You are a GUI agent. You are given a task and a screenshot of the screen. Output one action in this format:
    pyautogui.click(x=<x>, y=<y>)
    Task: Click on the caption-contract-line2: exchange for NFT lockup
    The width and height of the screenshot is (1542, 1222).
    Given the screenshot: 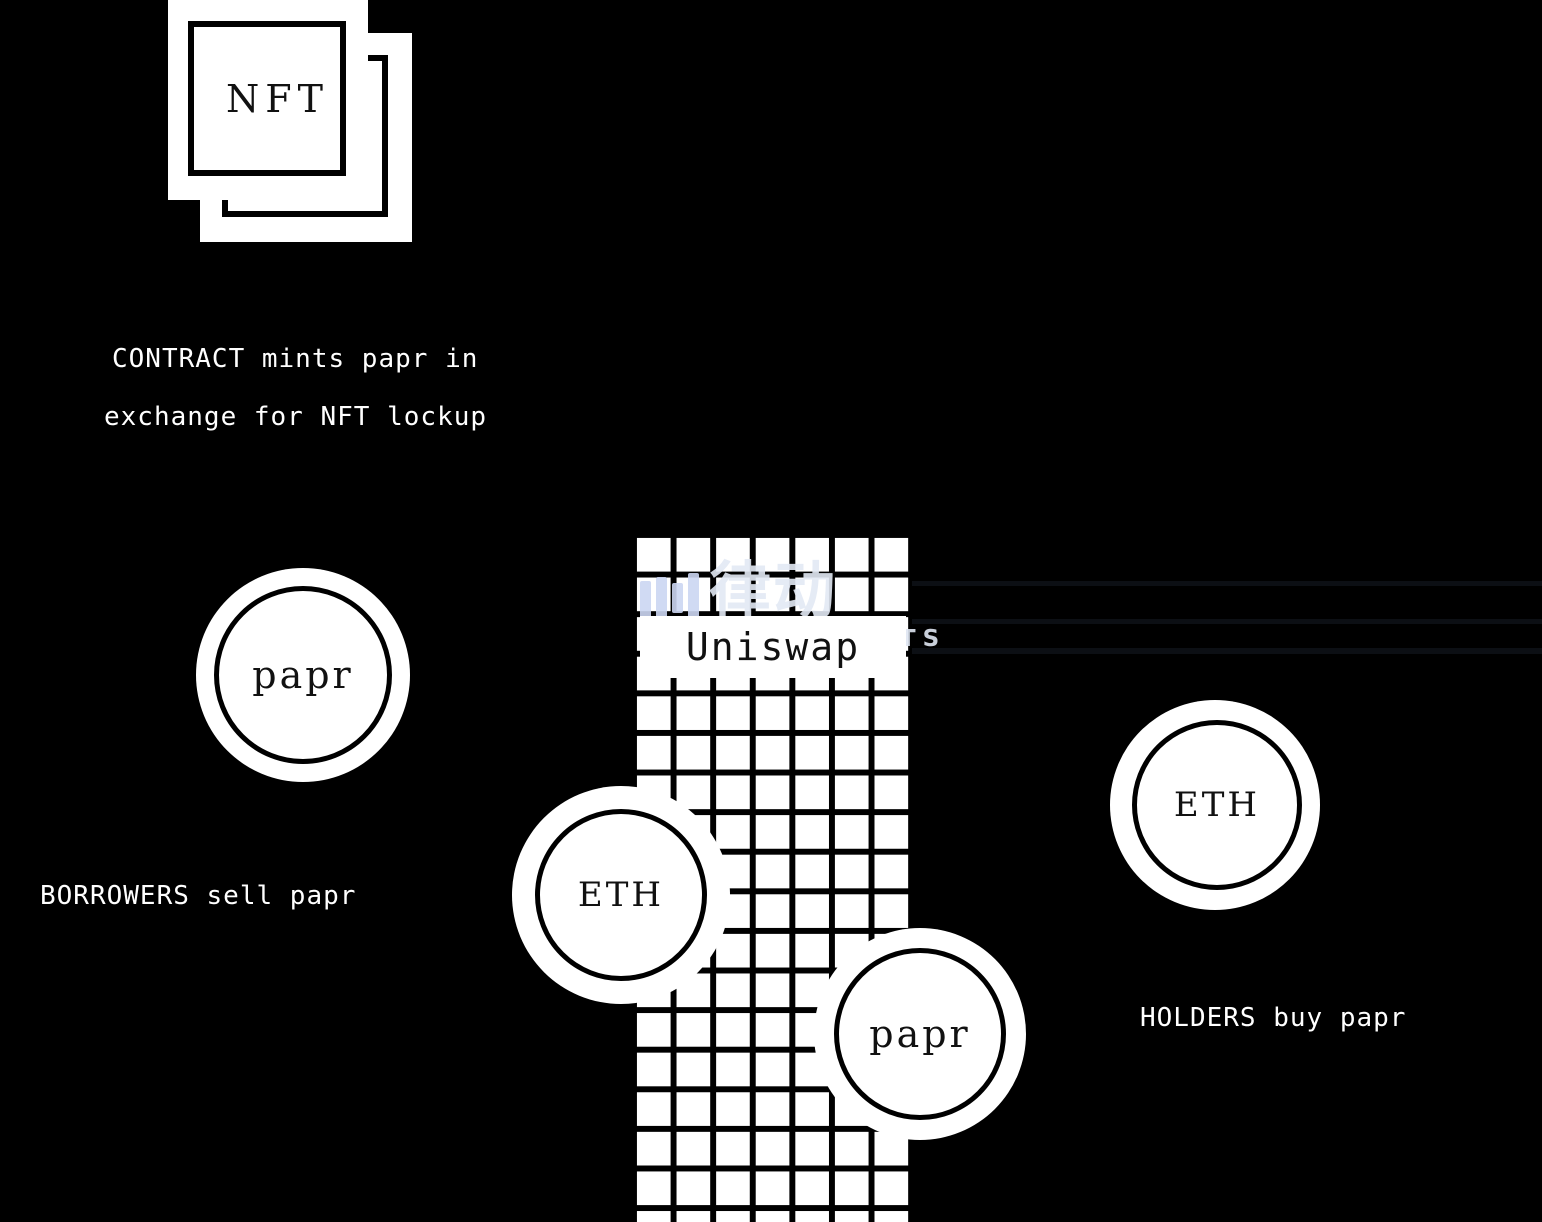 What is the action you would take?
    pyautogui.click(x=296, y=417)
    